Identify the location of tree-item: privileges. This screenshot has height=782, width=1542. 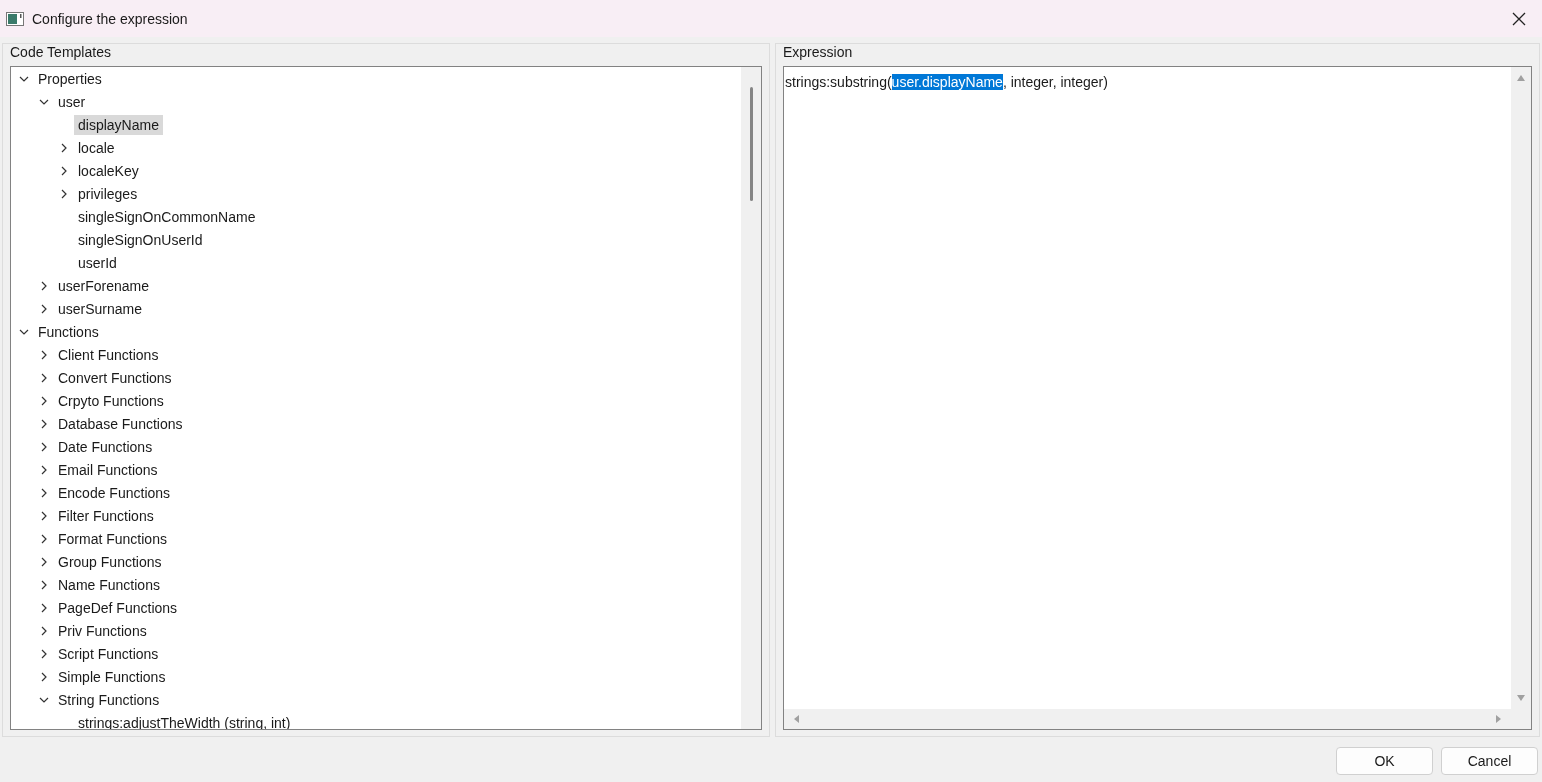
(108, 193).